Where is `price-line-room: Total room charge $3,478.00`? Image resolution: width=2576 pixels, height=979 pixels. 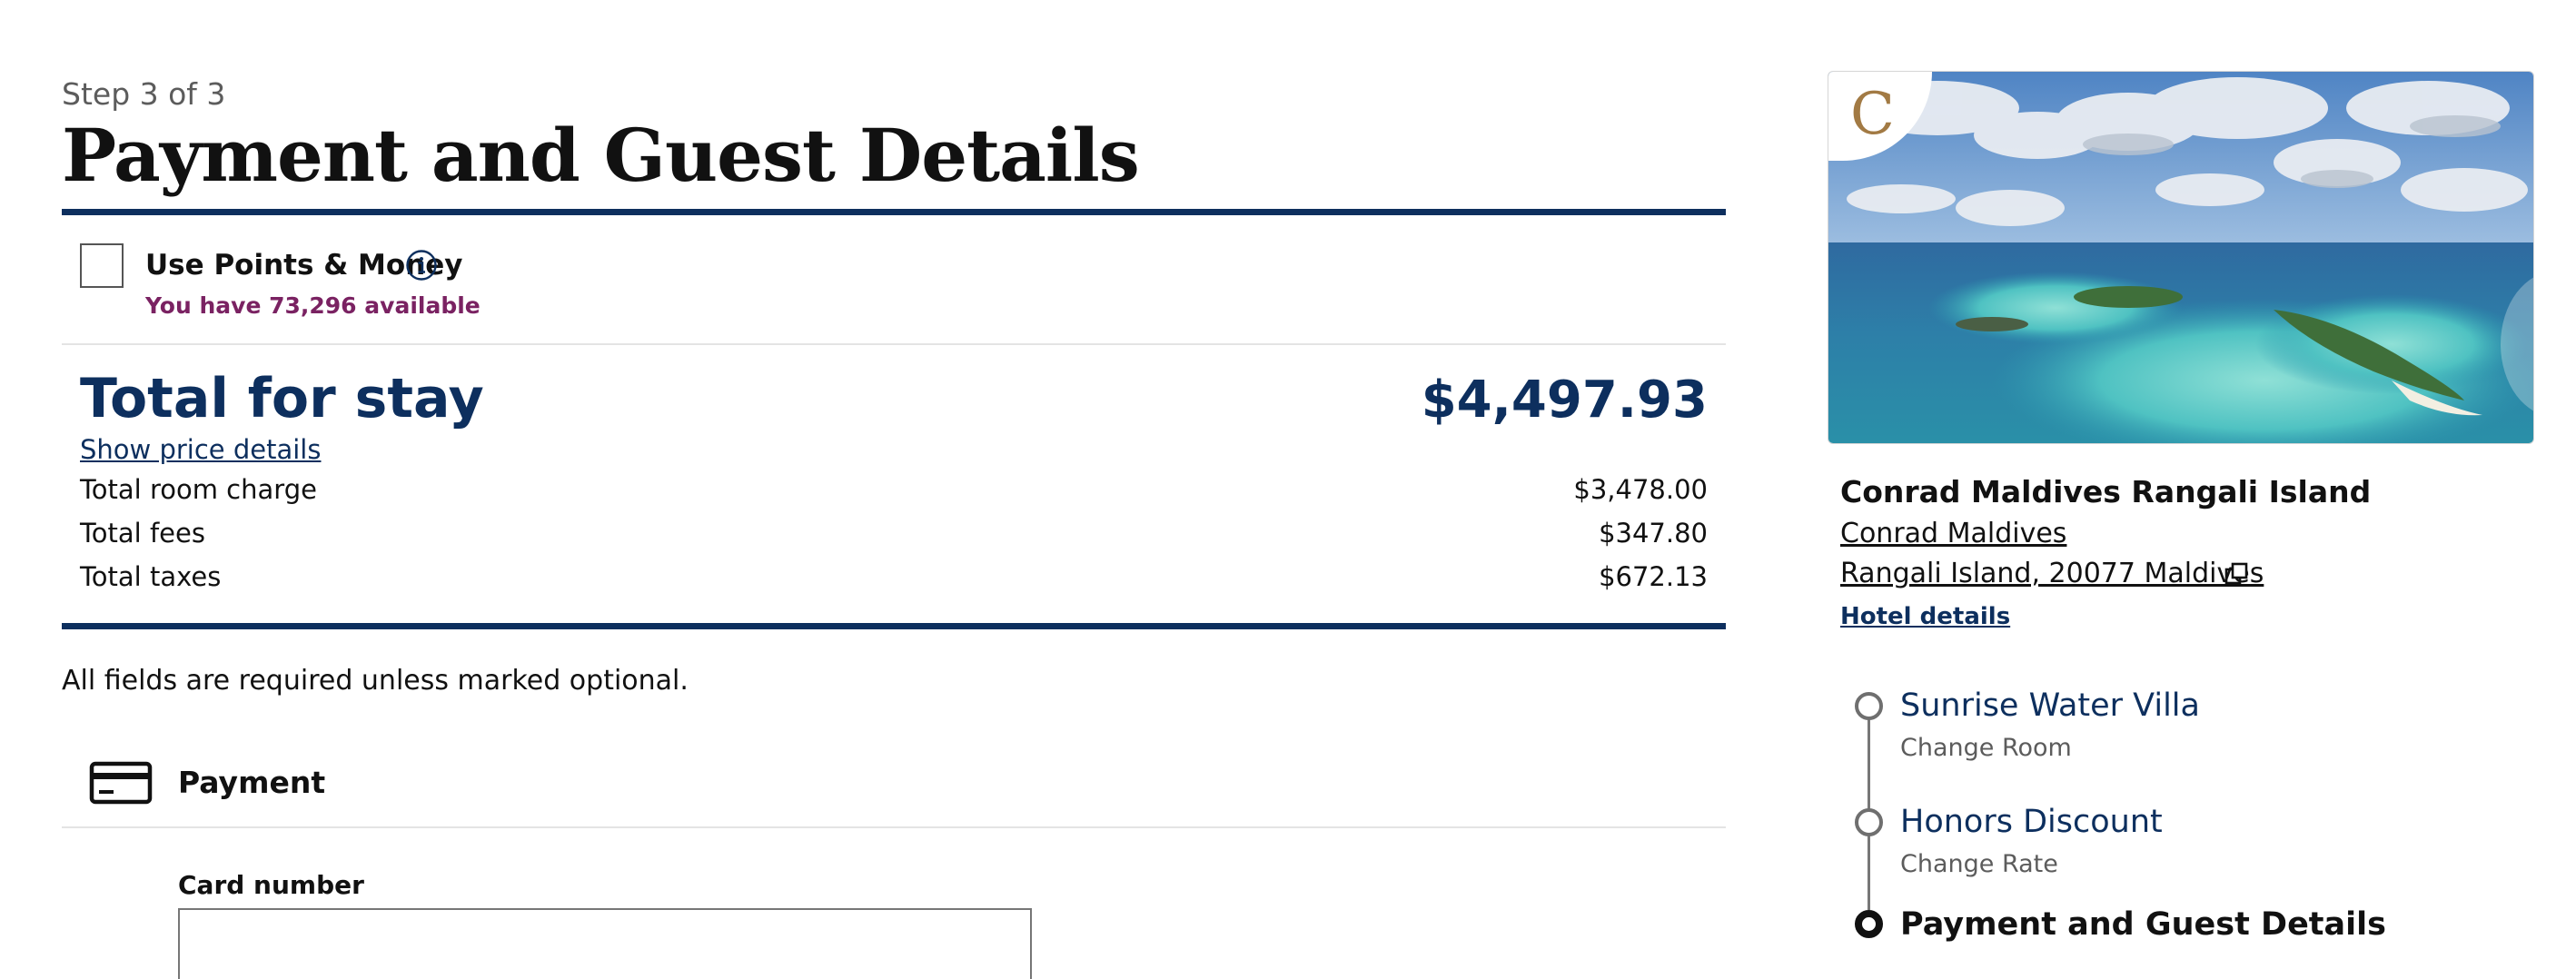
price-line-room: Total room charge $3,478.00 is located at coordinates (894, 490).